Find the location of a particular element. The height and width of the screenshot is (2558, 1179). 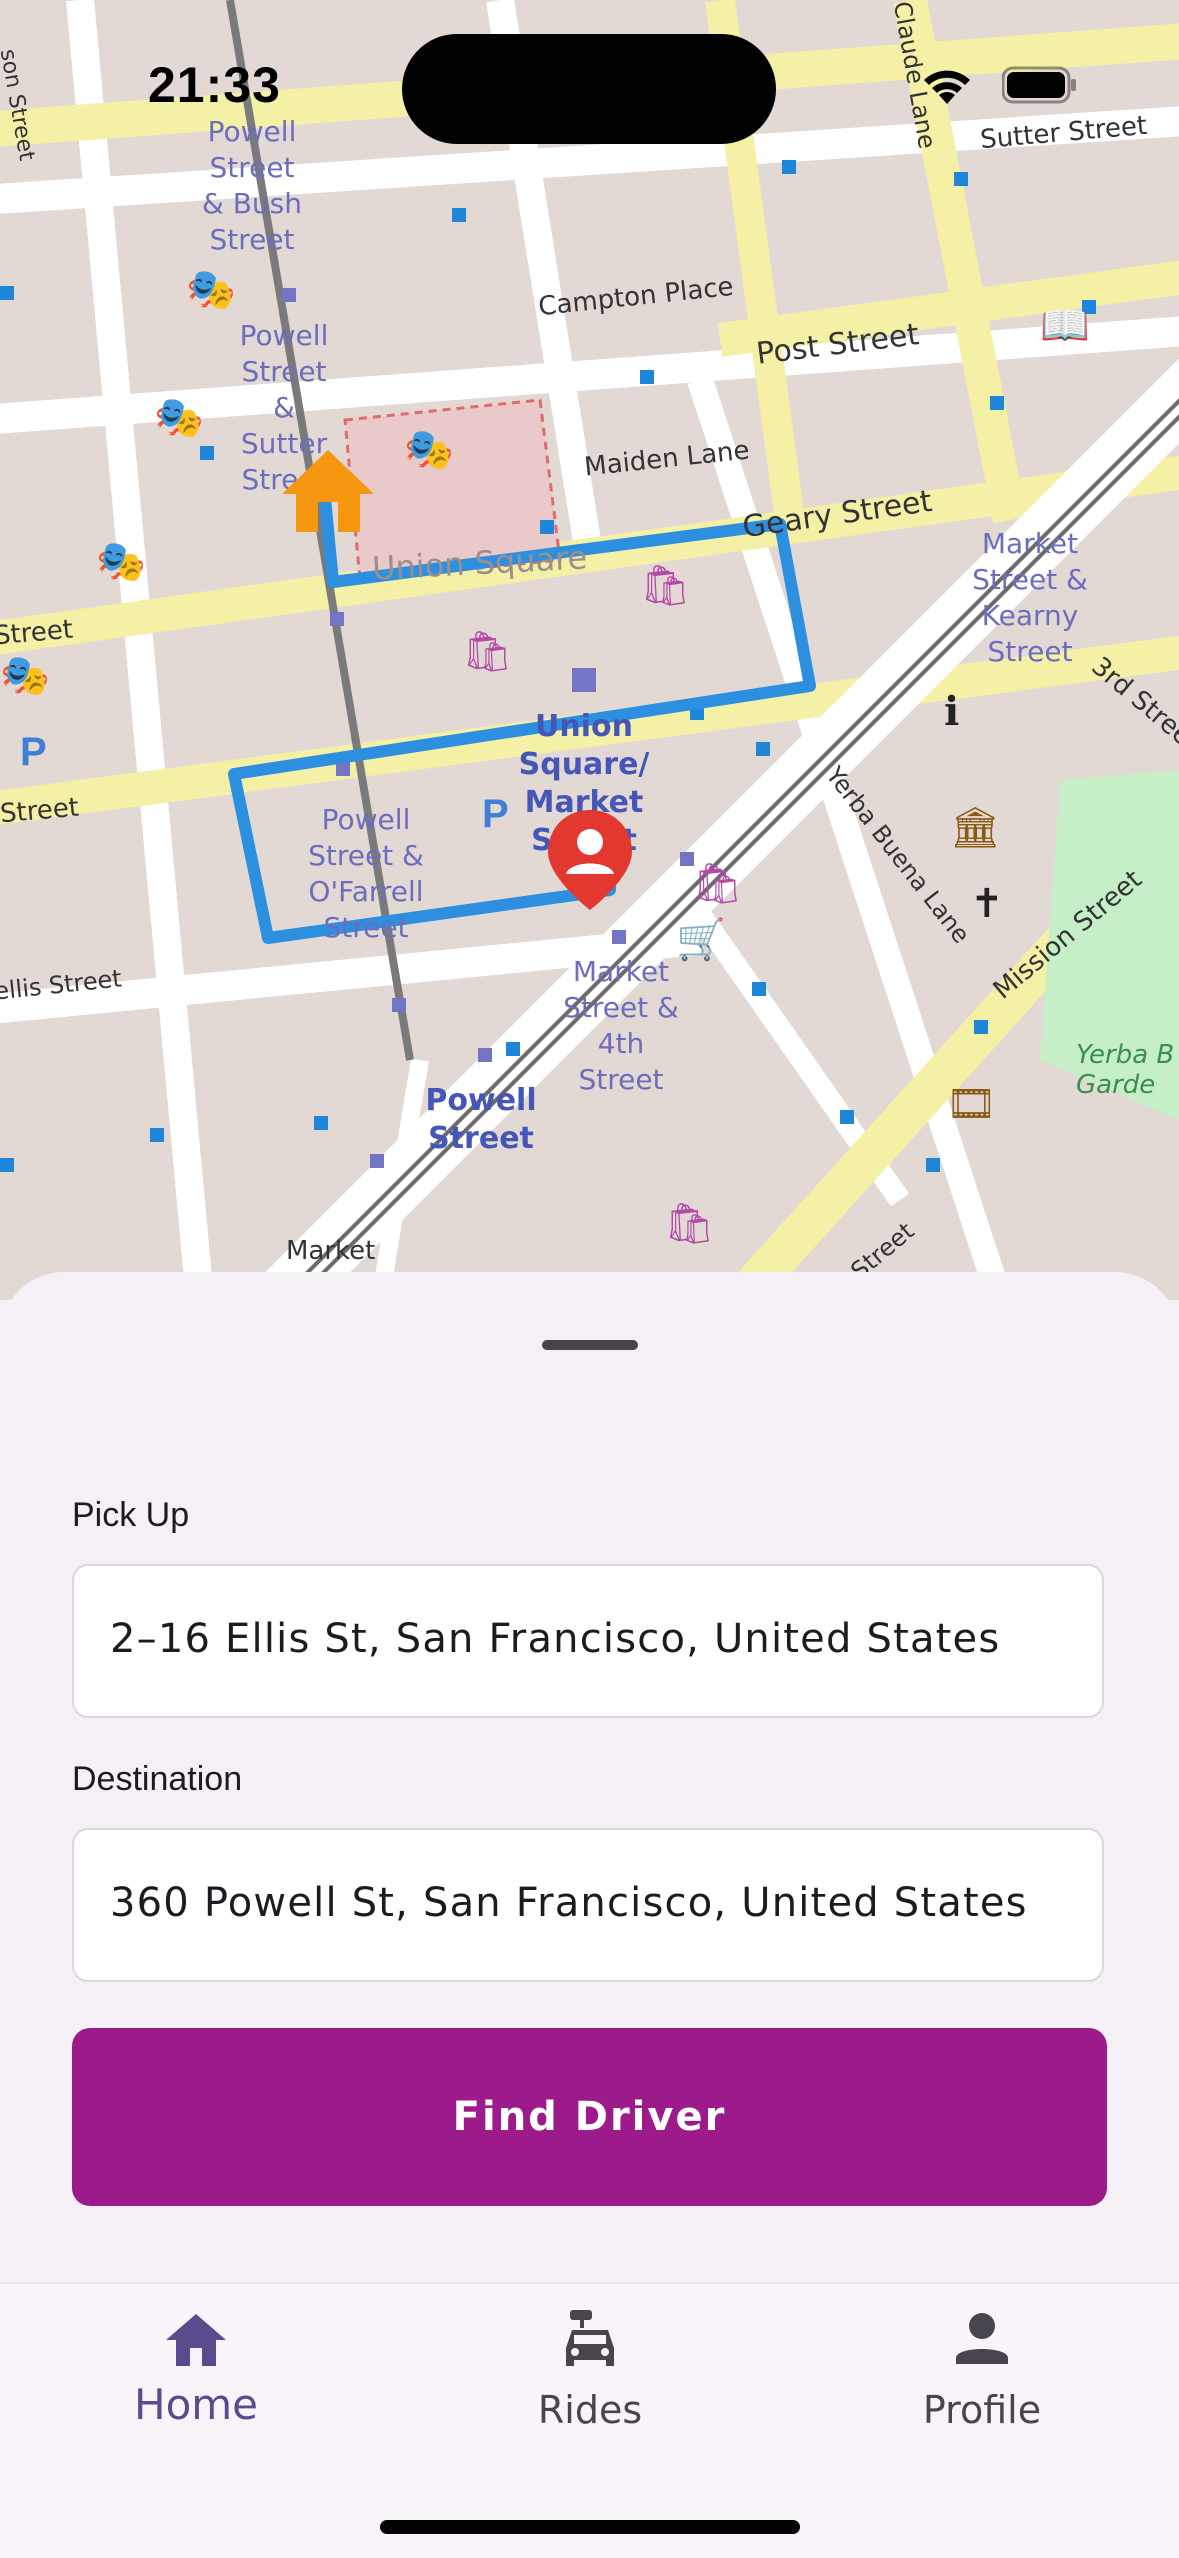

stop-label-powell-ofarrell: Powell Street & O'Farrell Street is located at coordinates (366, 873).